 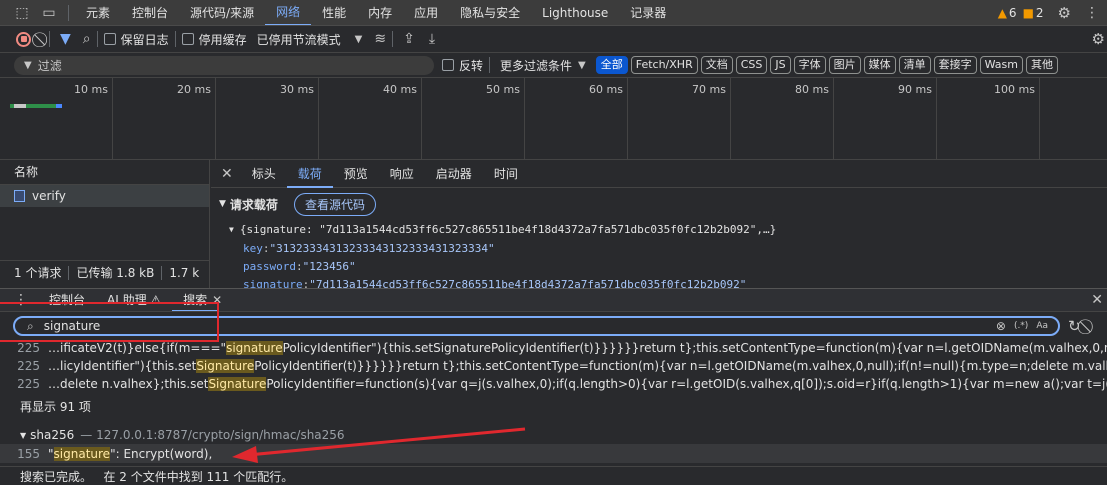 I want to click on type-filter-10: Wasm, so click(x=1001, y=65).